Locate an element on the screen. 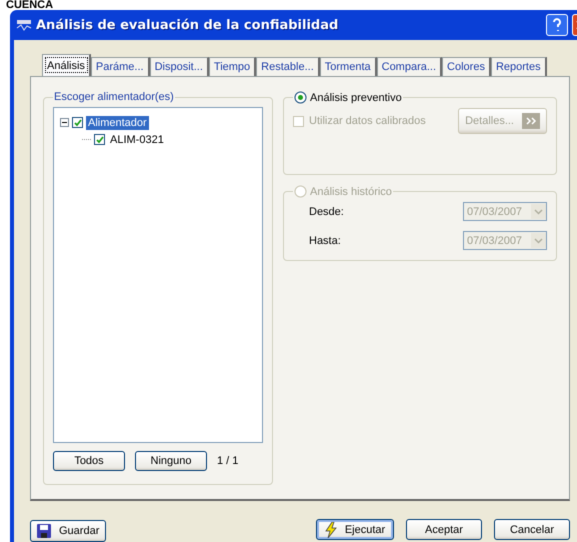 This screenshot has height=542, width=577. tab: Tormenta is located at coordinates (348, 66).